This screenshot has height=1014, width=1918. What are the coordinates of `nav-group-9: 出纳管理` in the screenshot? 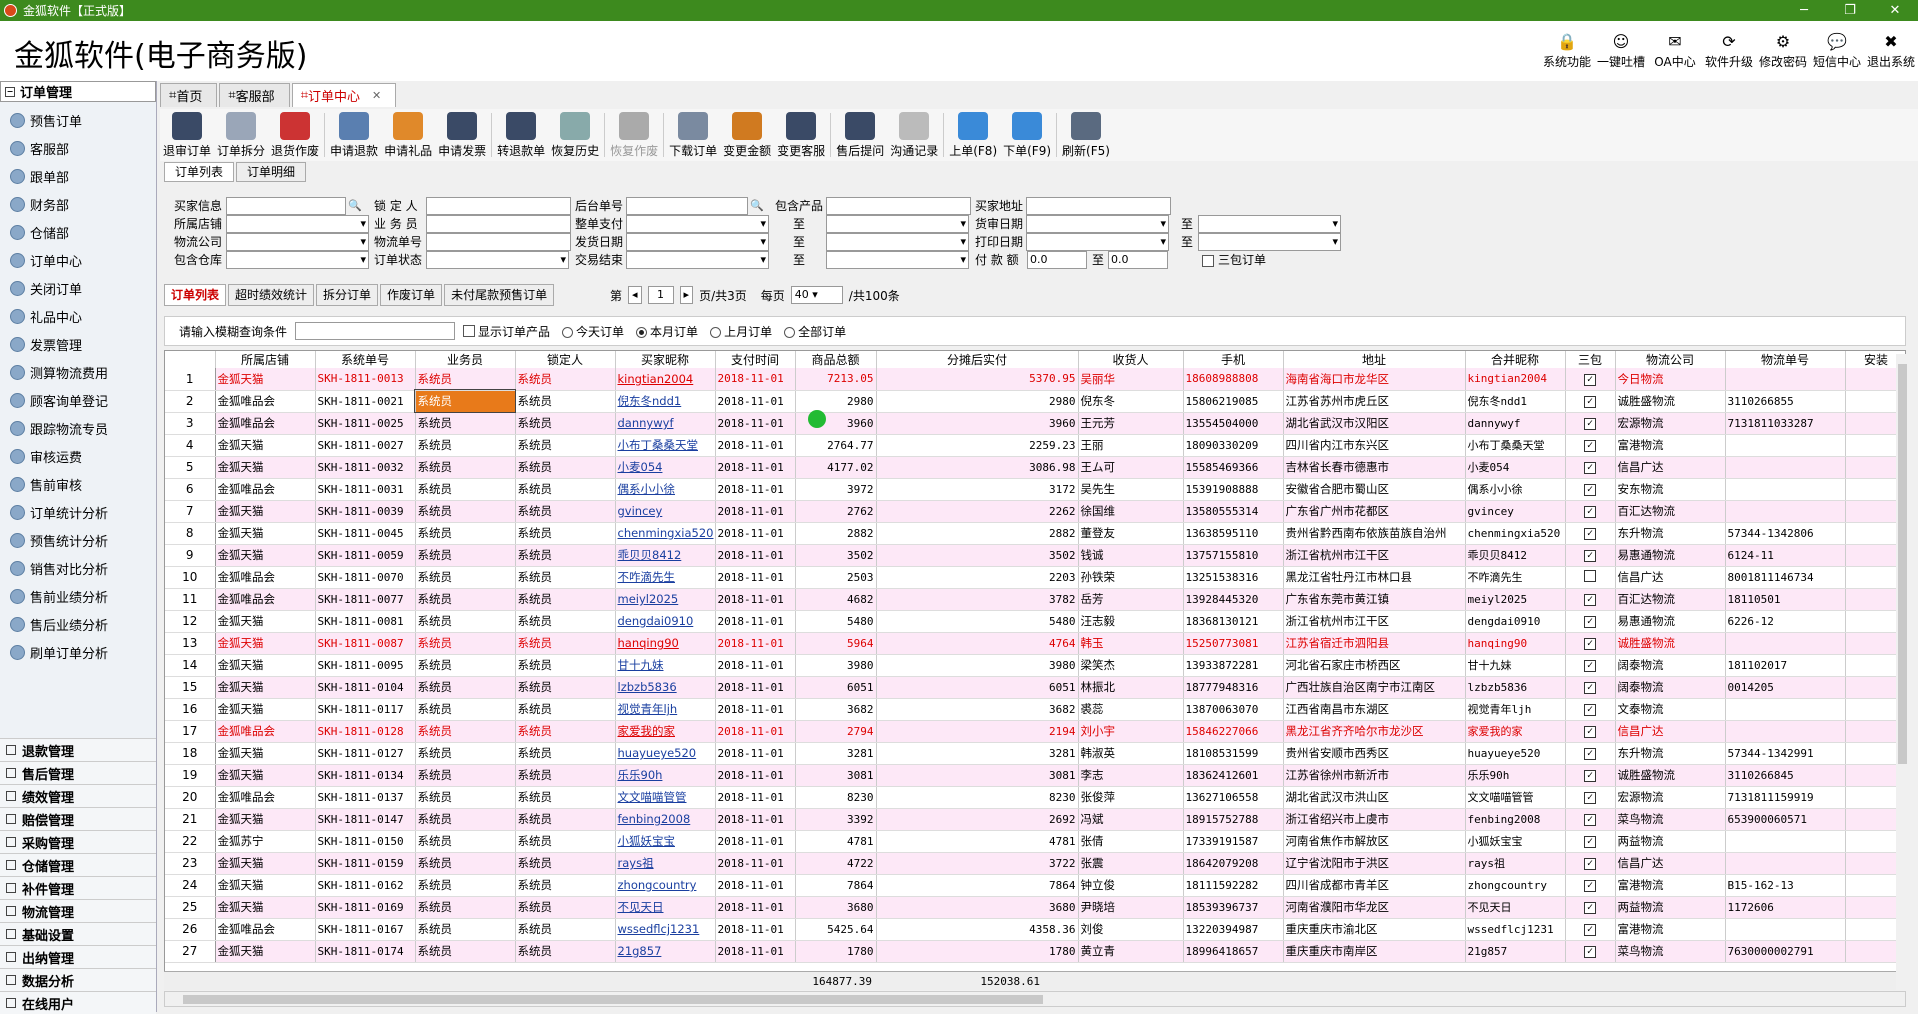 It's located at (78, 956).